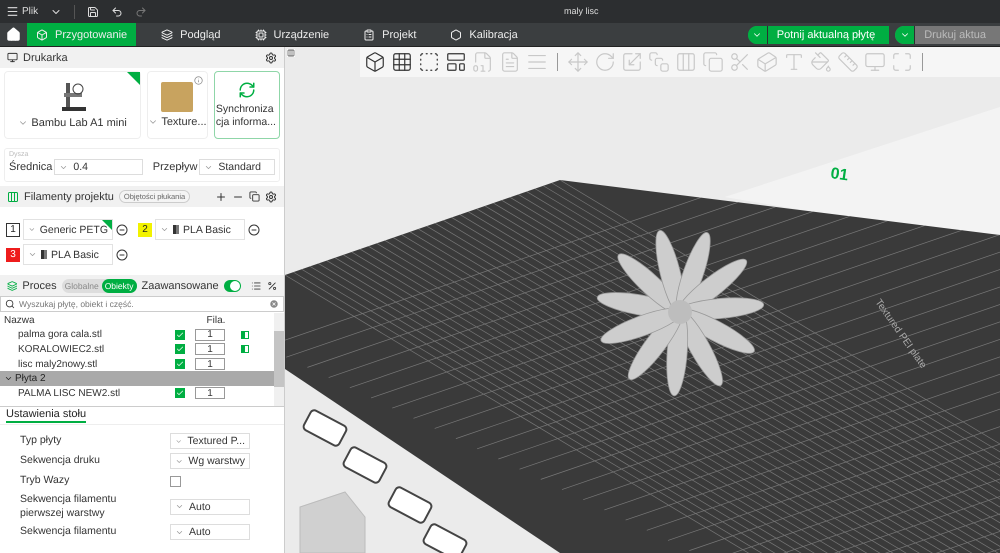 This screenshot has width=1000, height=553. I want to click on window-title: maly lisc, so click(581, 11).